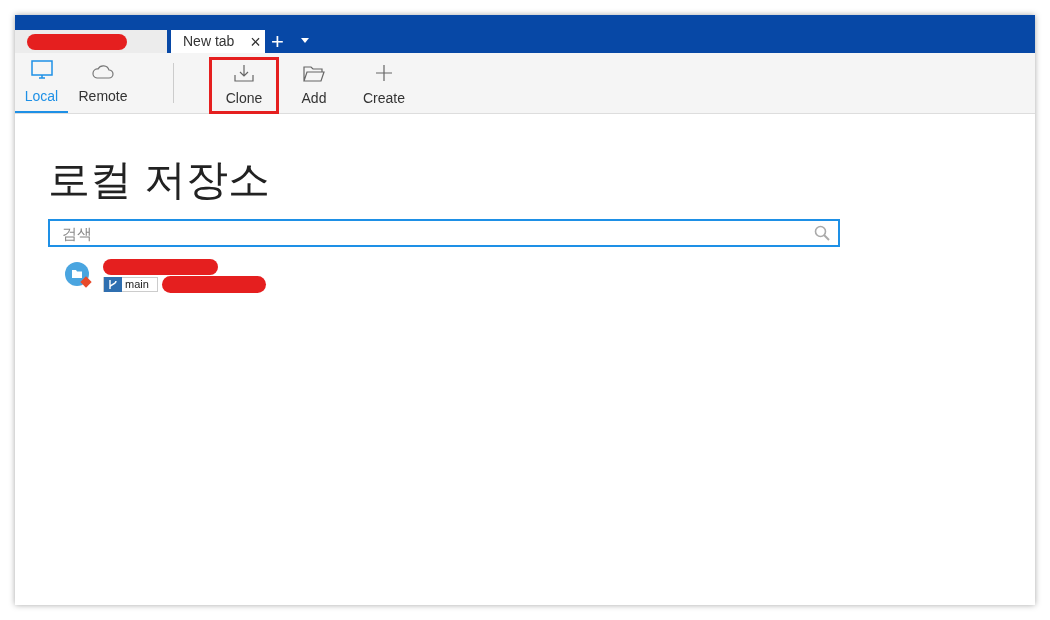 This screenshot has width=1050, height=620. What do you see at coordinates (277, 41) in the screenshot?
I see `new-tab-button: +` at bounding box center [277, 41].